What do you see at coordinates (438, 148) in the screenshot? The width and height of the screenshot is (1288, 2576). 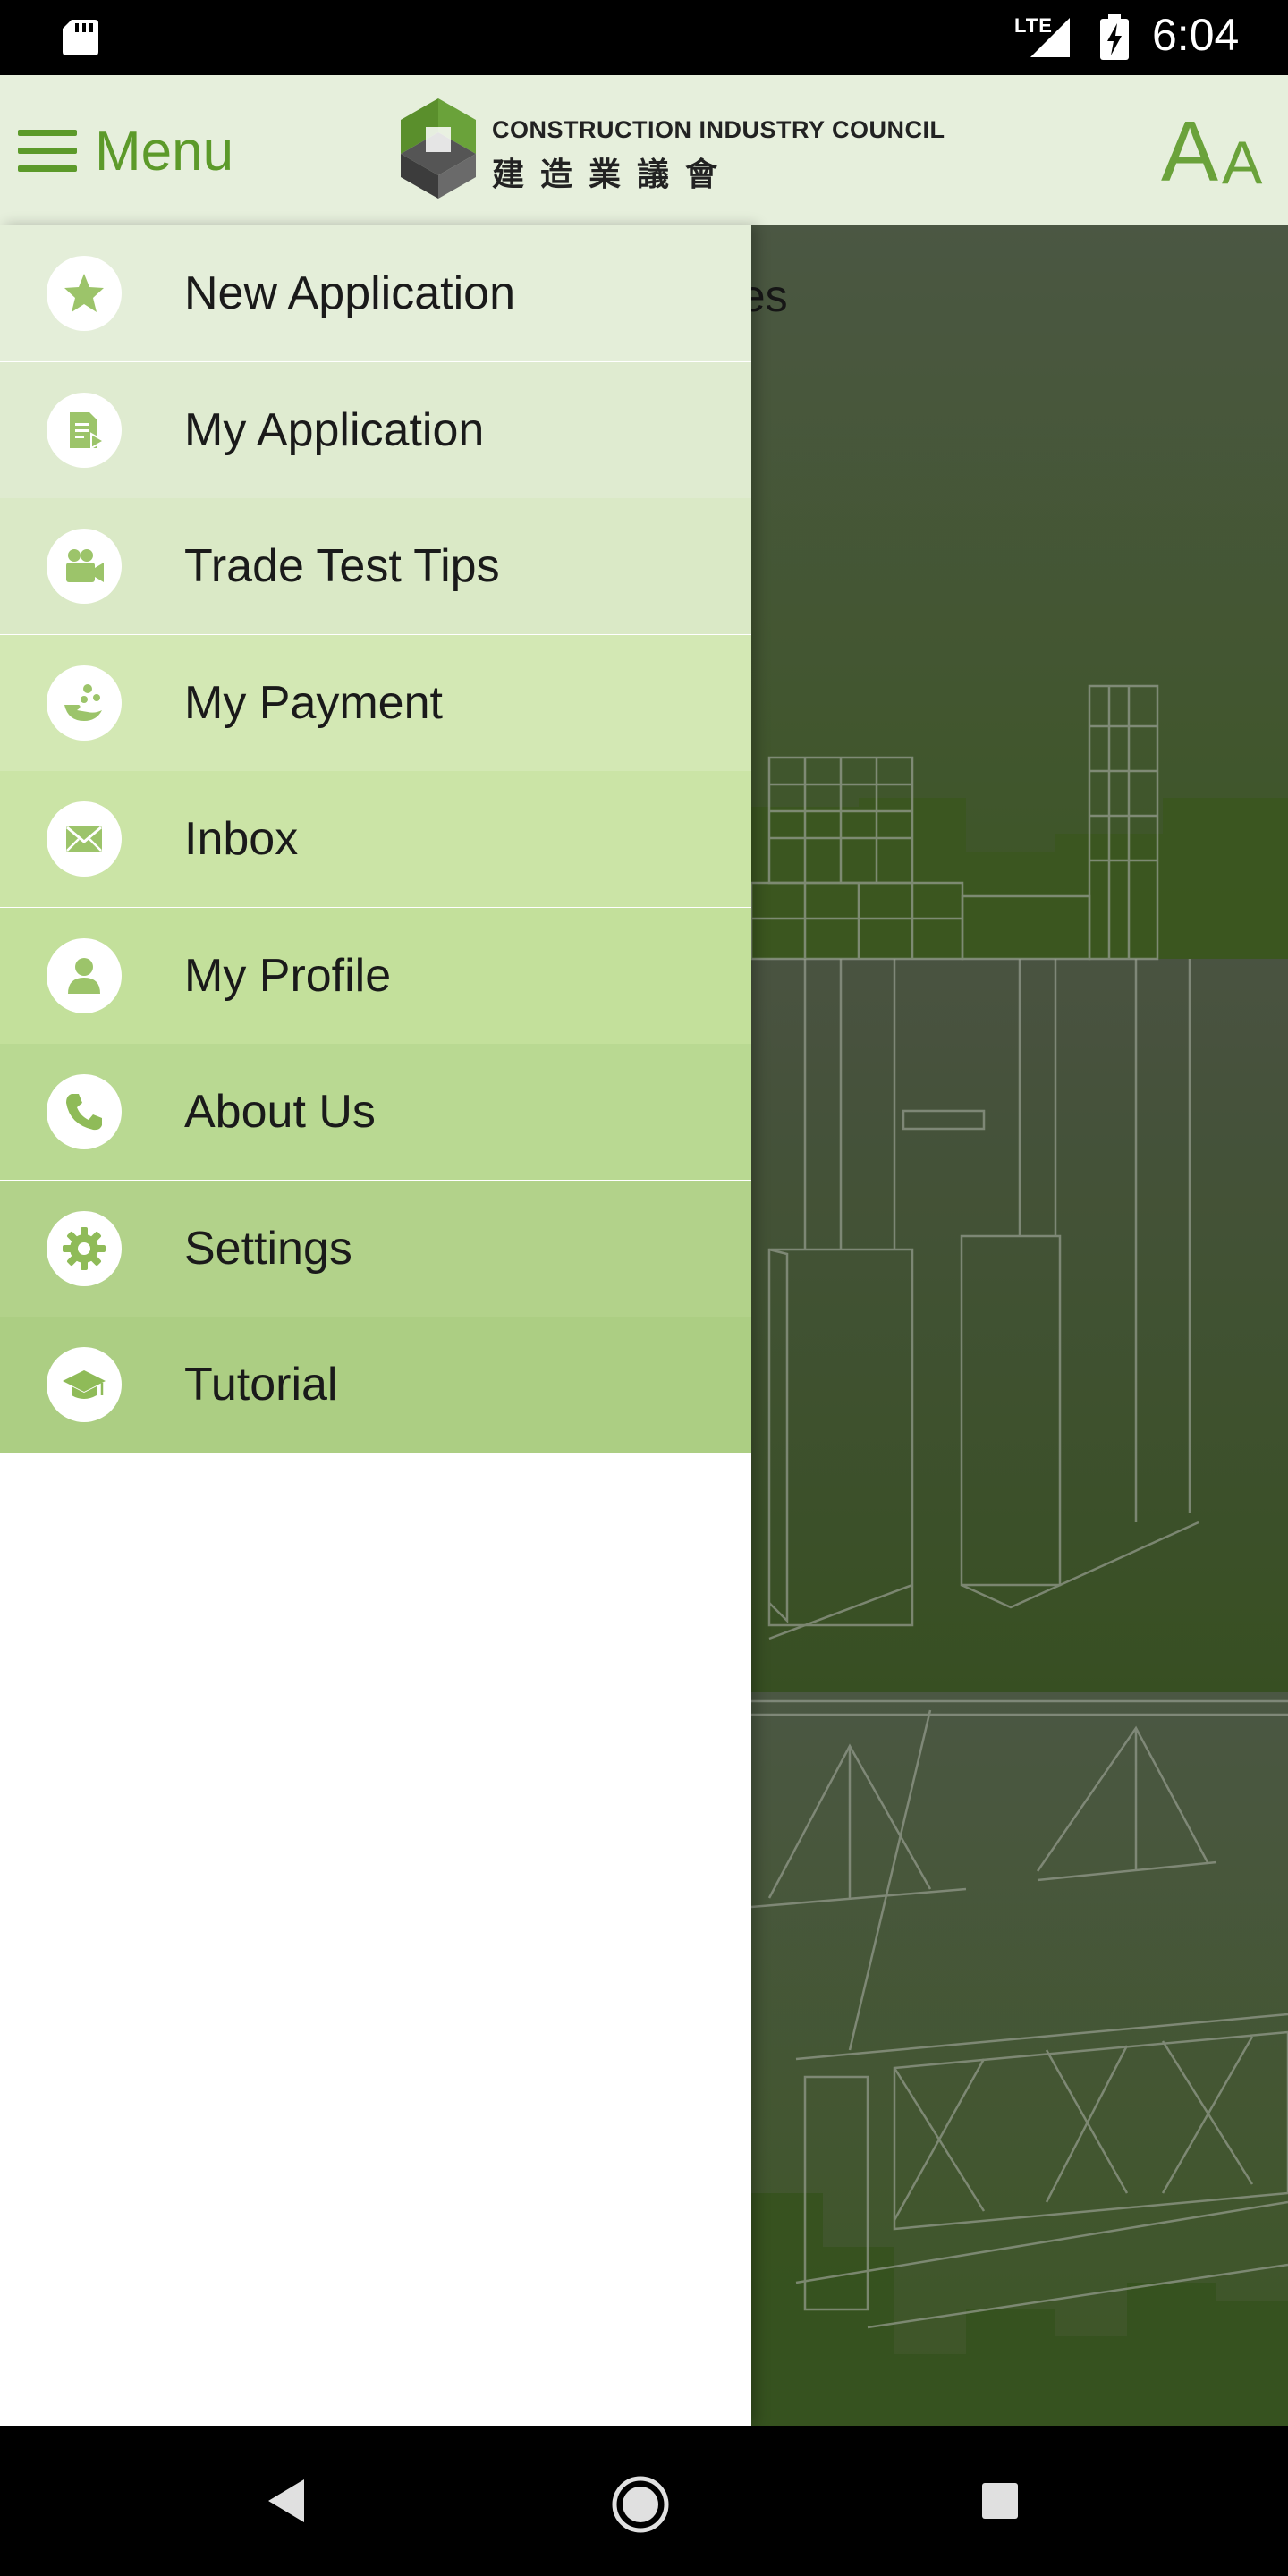 I see `cic-logo-mark` at bounding box center [438, 148].